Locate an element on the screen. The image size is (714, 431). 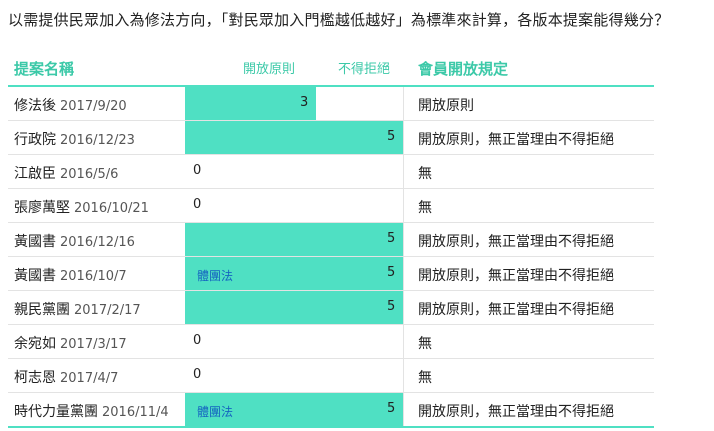
score-cell: 3 is located at coordinates (294, 103).